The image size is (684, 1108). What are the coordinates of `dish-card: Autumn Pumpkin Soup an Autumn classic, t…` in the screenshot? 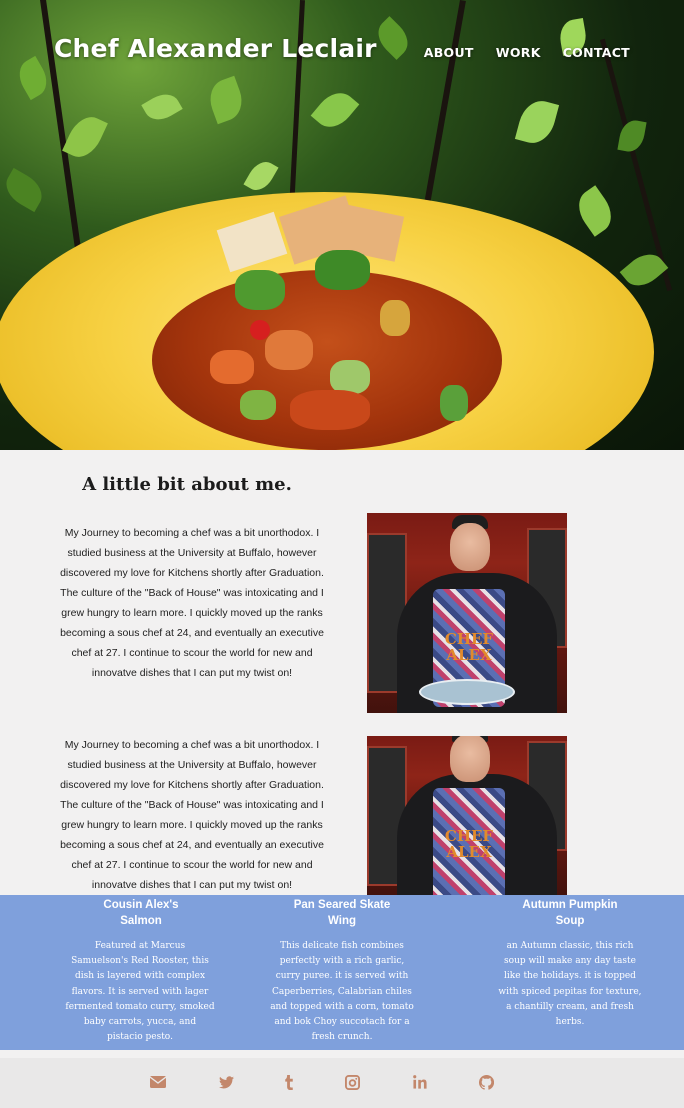 It's located at (570, 972).